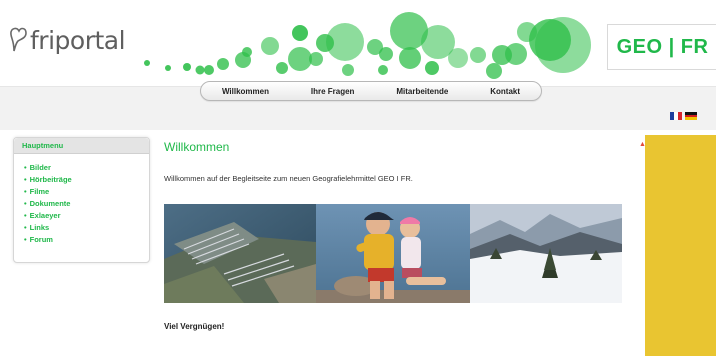  What do you see at coordinates (86, 240) in the screenshot?
I see `sidebar-item-forum: • Forum` at bounding box center [86, 240].